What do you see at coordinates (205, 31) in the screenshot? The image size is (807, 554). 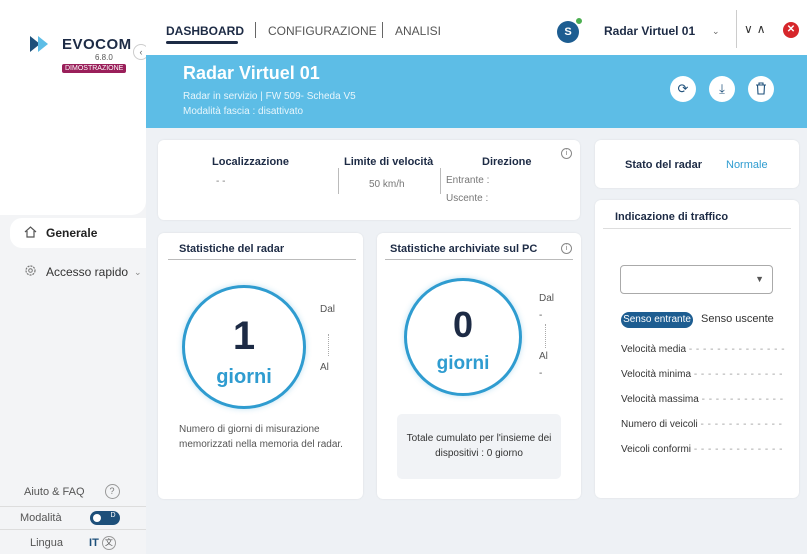 I see `tab-dashboard: DASHBOARD` at bounding box center [205, 31].